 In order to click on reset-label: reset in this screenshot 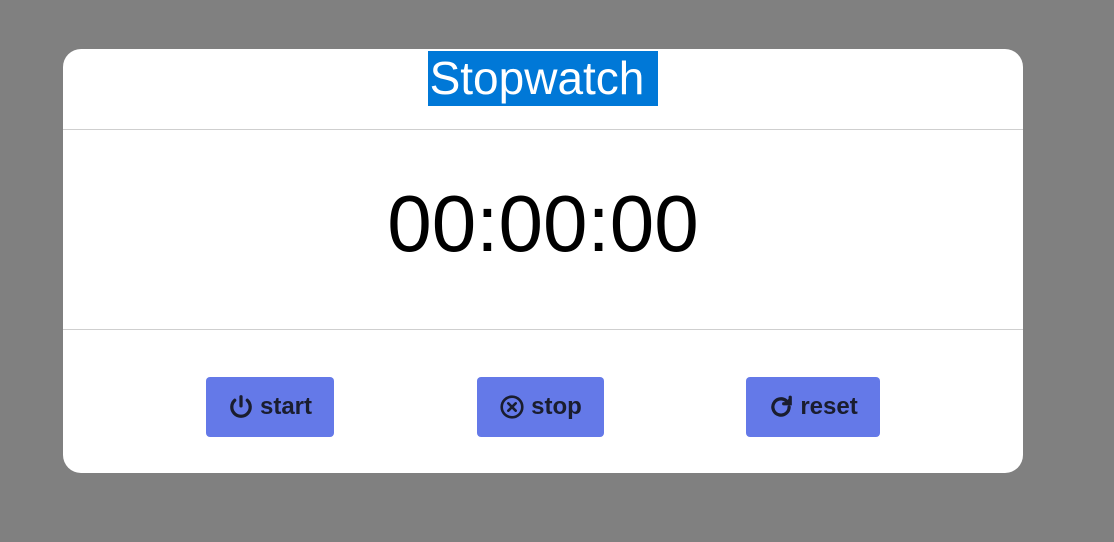, I will do `click(829, 406)`.